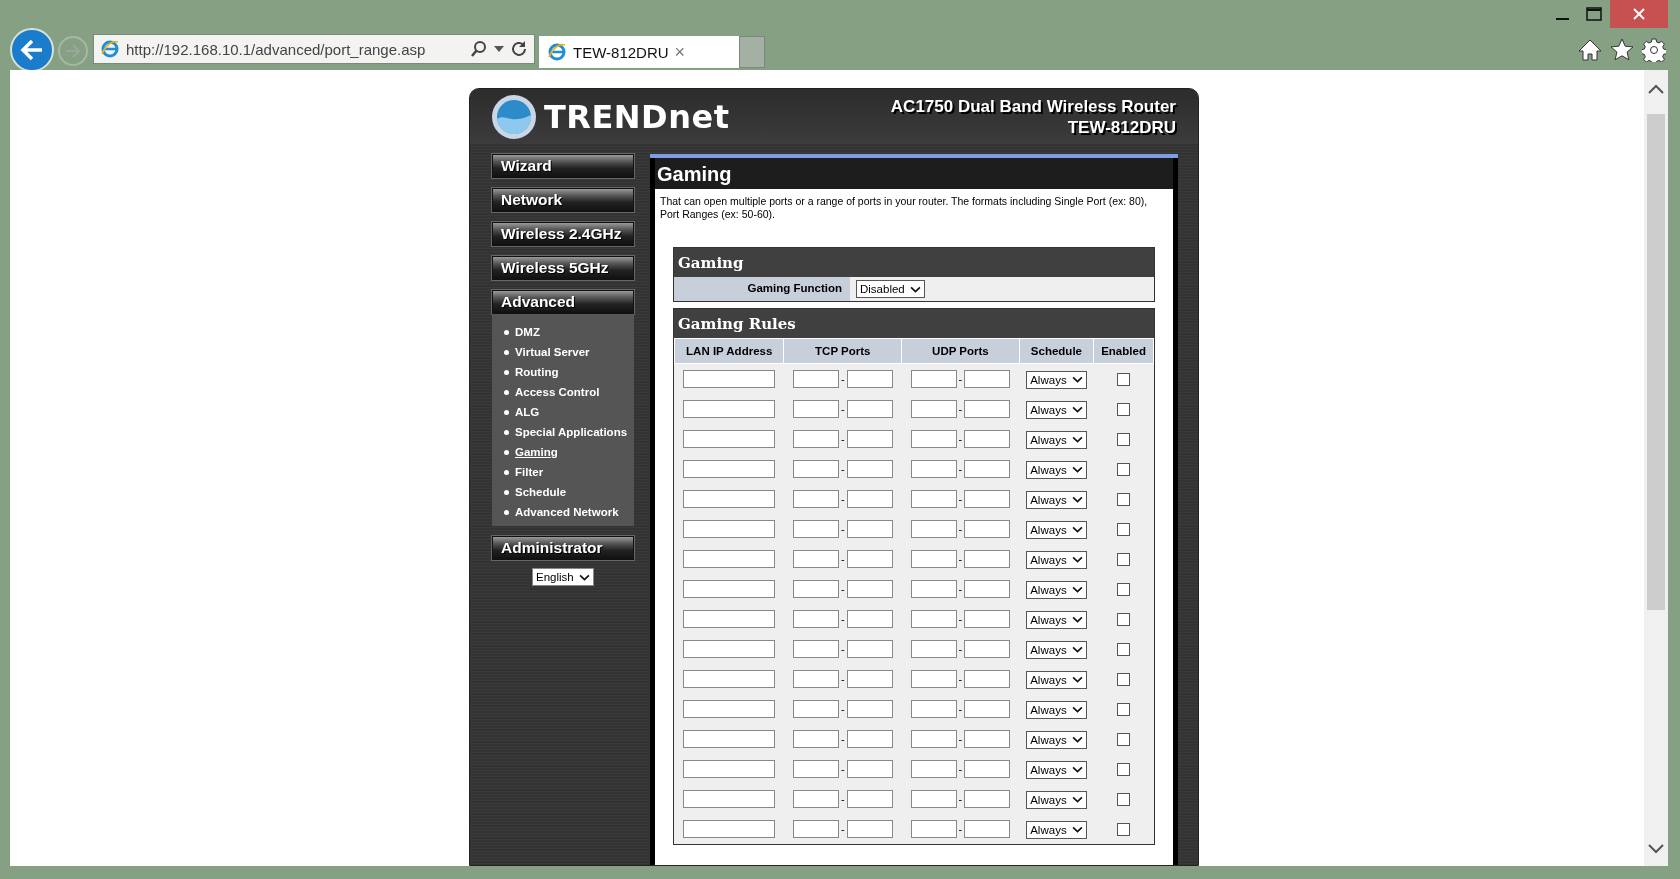  Describe the element at coordinates (563, 268) in the screenshot. I see `menu-button: Wireless 5GHz` at that location.